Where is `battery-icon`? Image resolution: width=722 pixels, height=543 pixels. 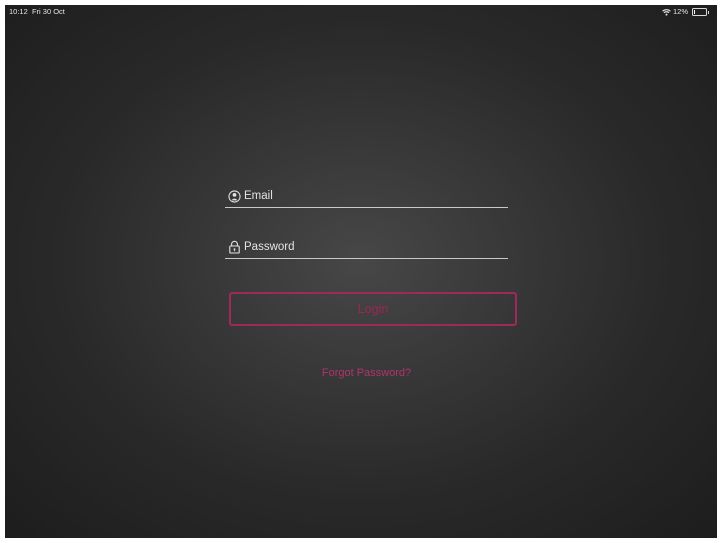 battery-icon is located at coordinates (700, 12).